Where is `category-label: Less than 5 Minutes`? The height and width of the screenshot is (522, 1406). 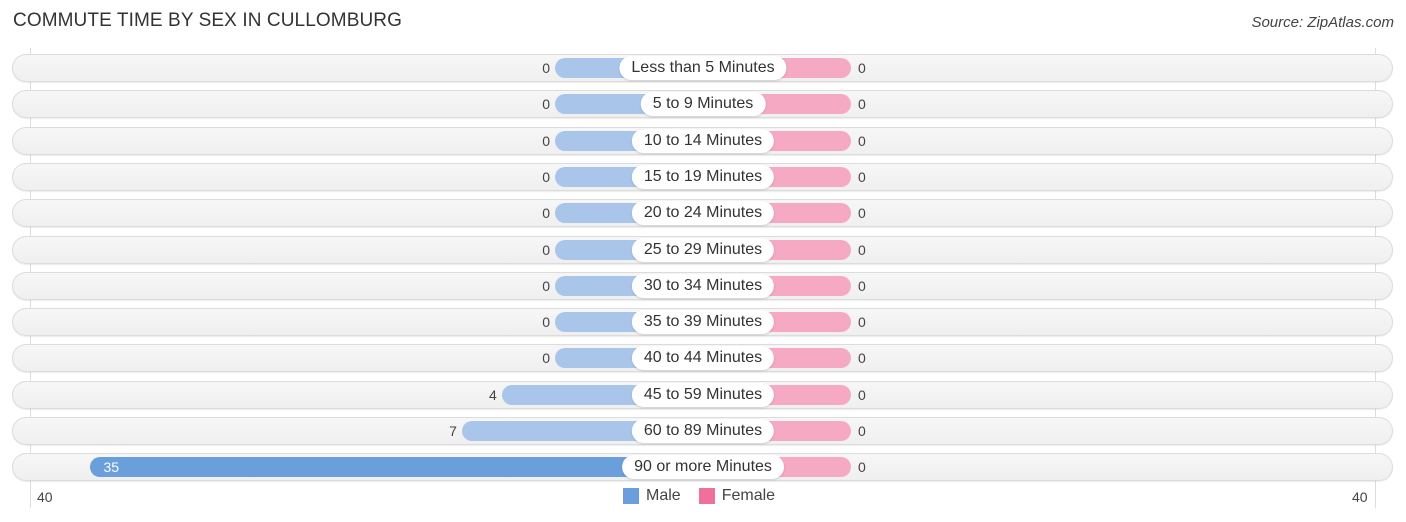 category-label: Less than 5 Minutes is located at coordinates (703, 68).